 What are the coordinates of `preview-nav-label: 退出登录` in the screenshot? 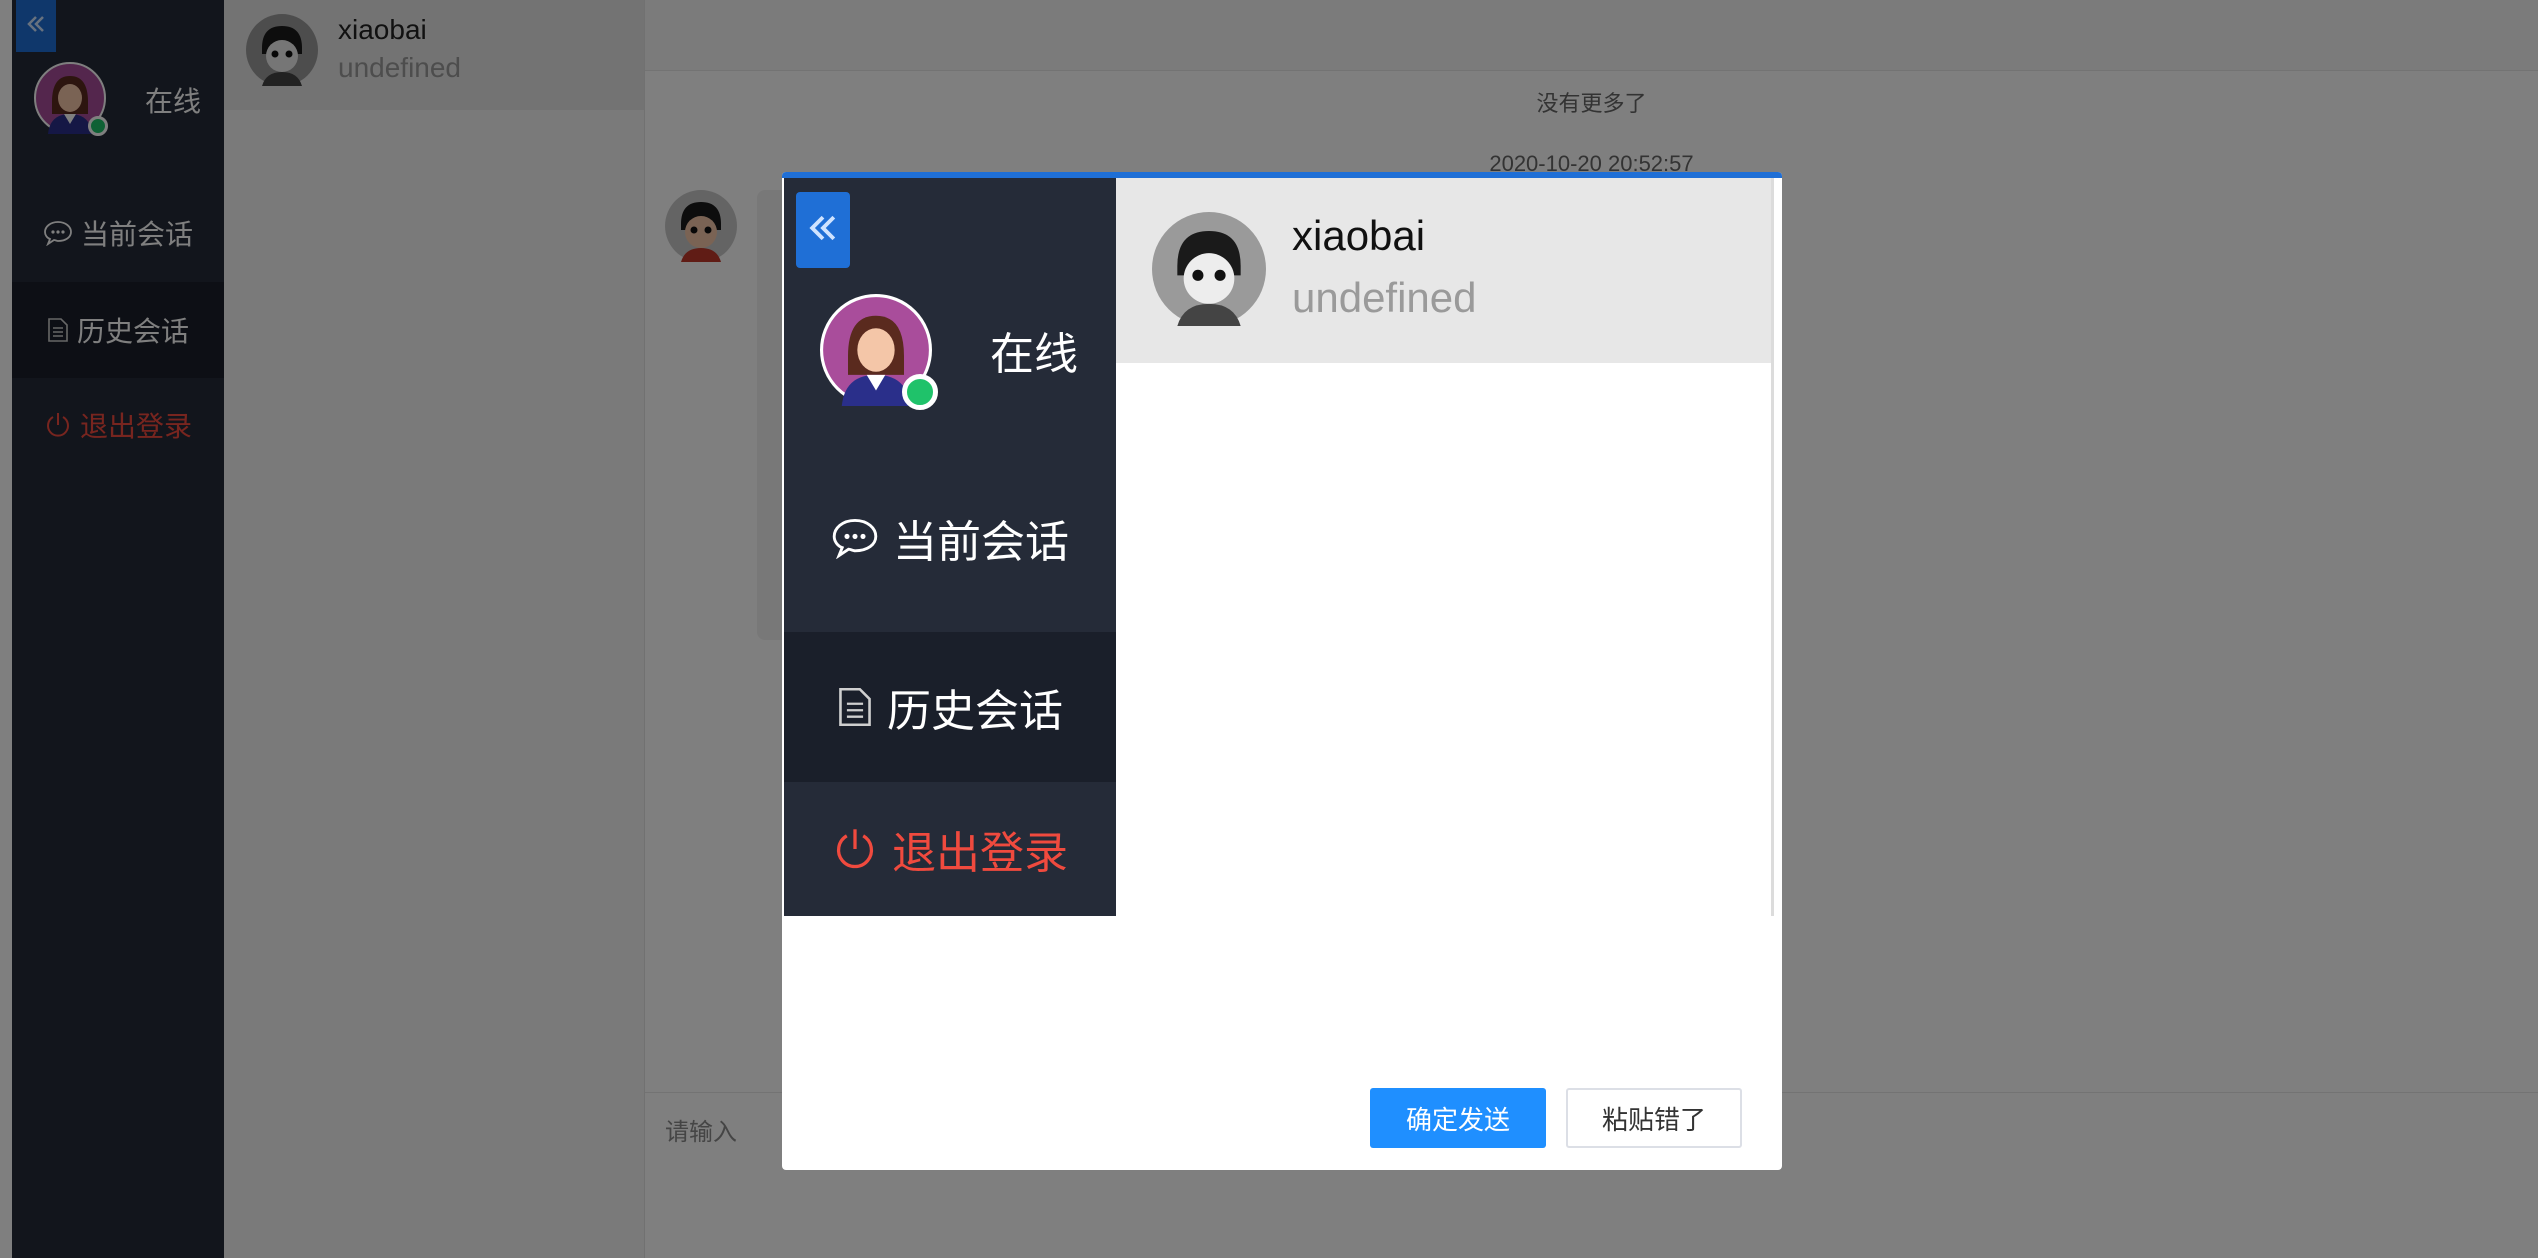 It's located at (980, 853).